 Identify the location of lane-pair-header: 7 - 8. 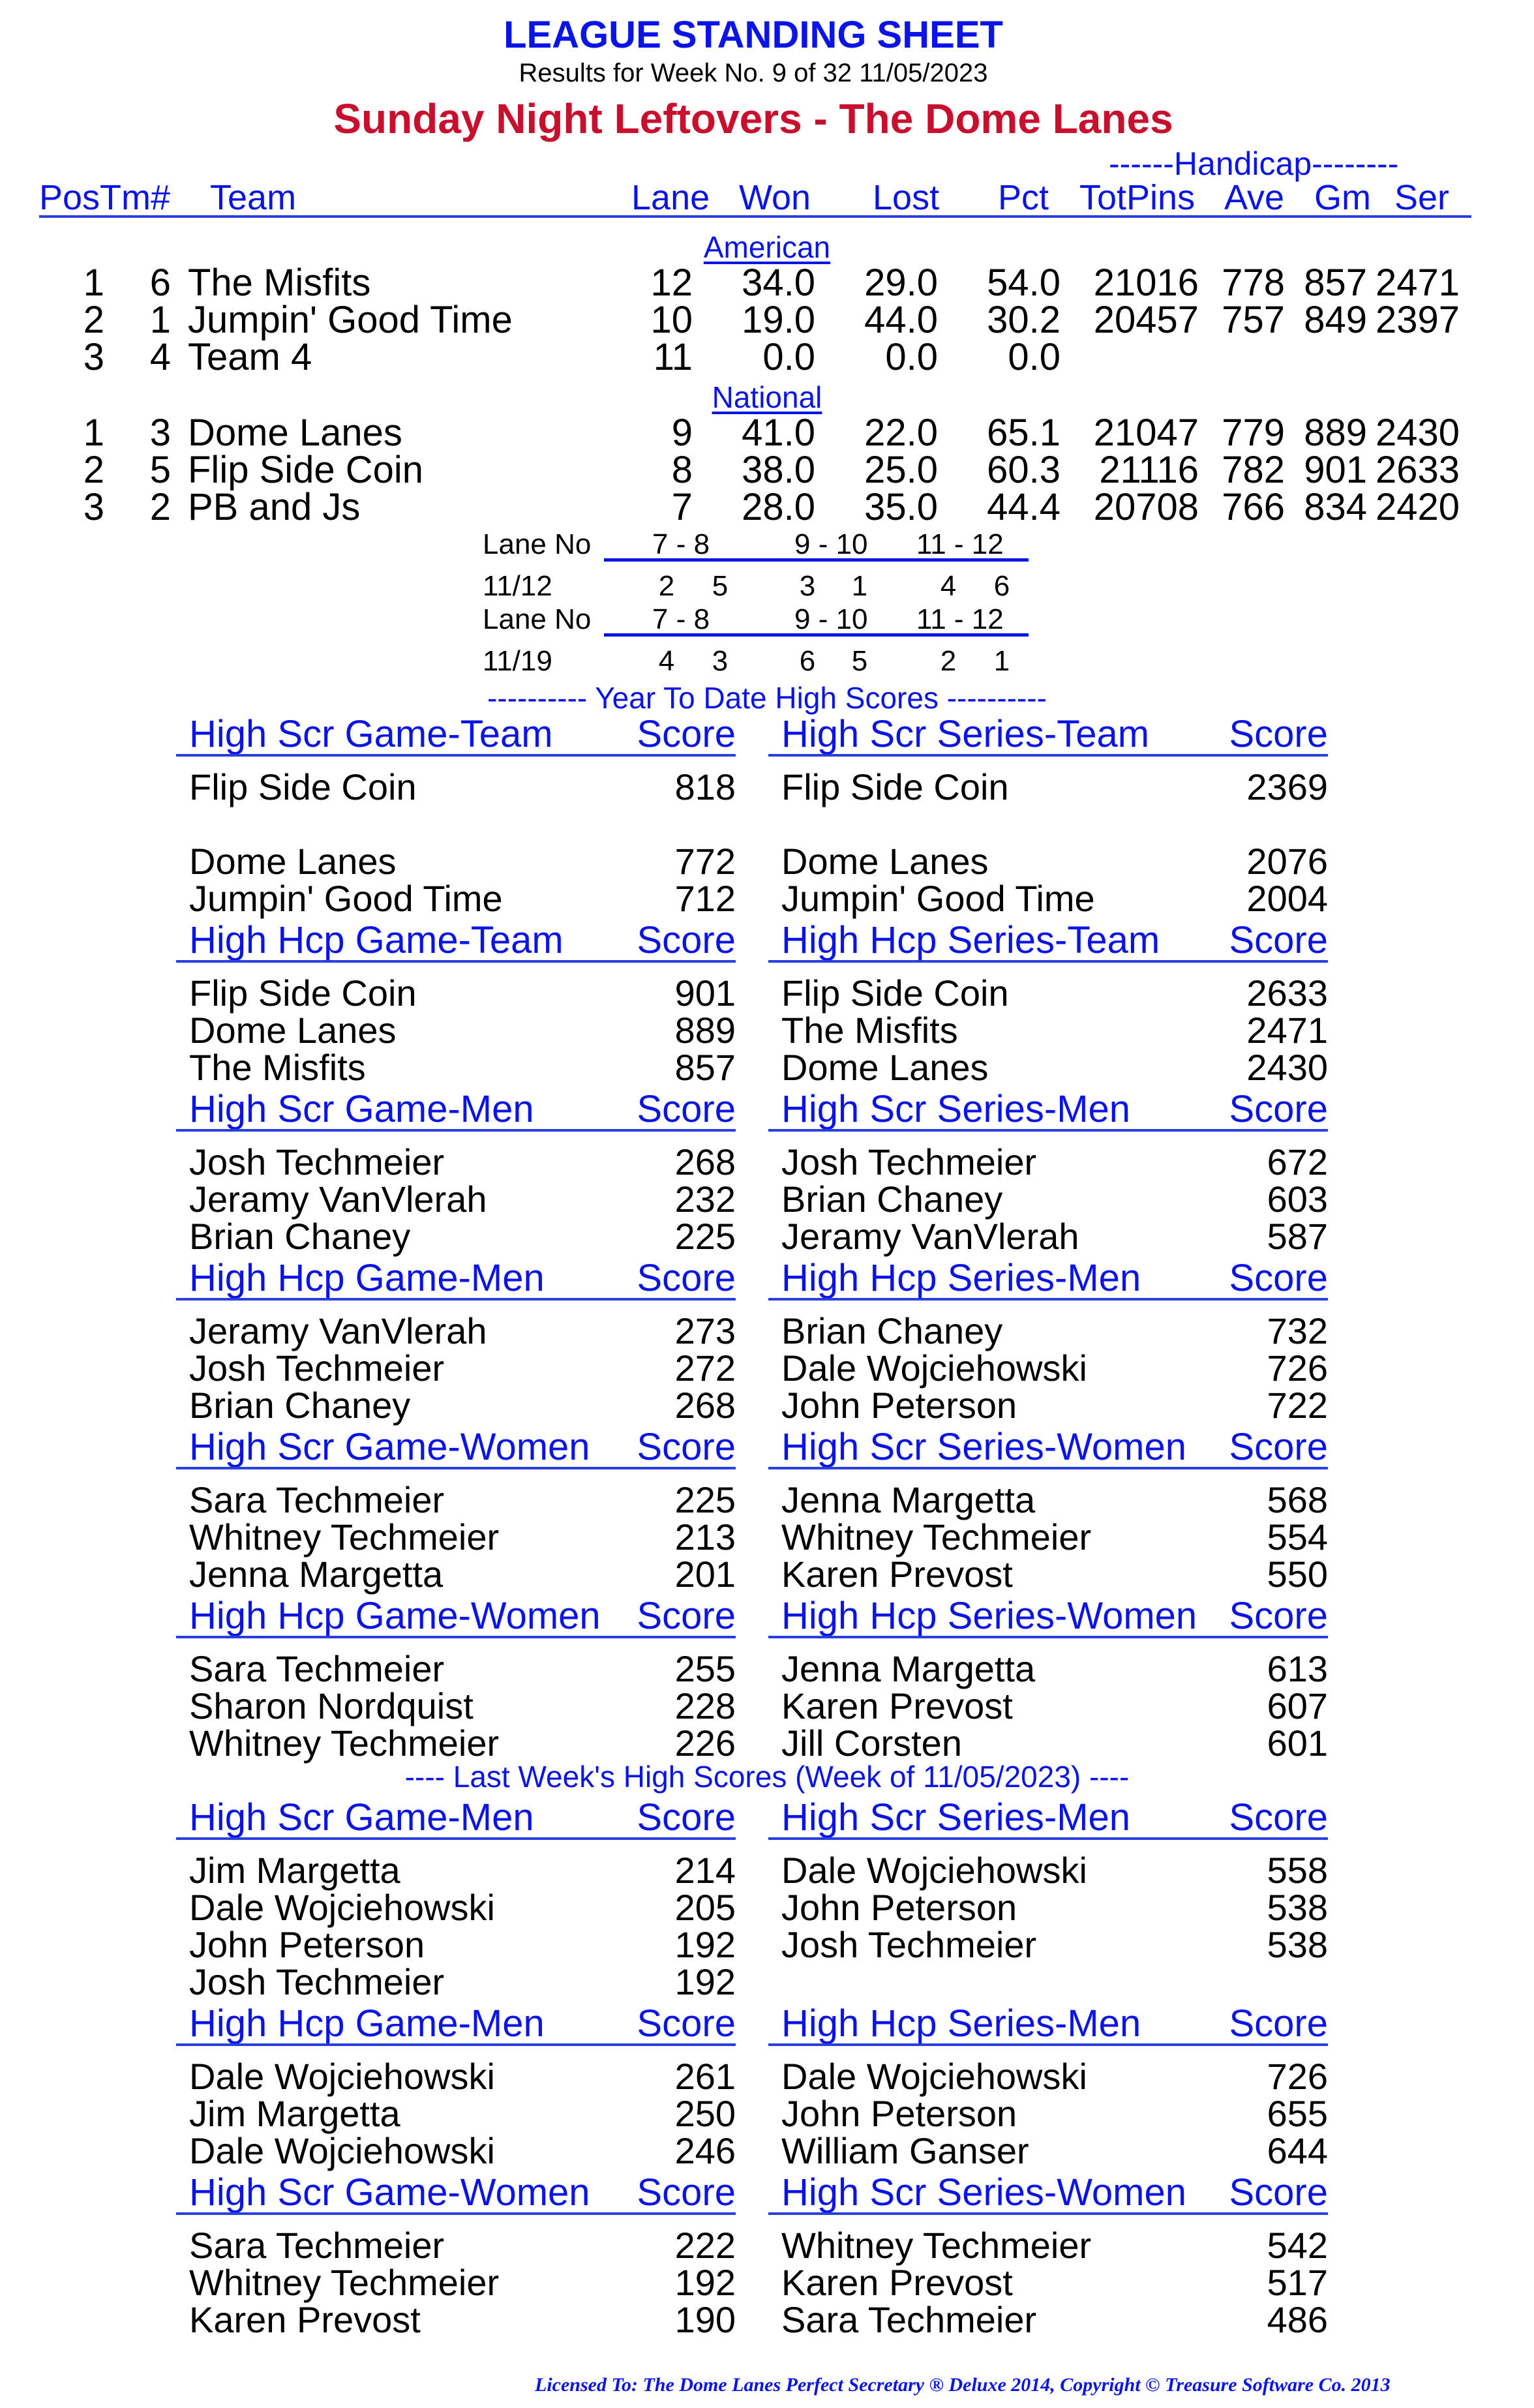
(681, 544).